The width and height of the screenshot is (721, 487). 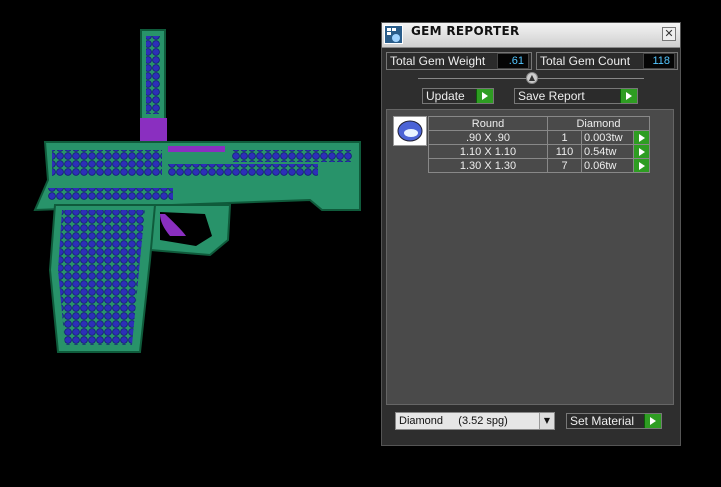 What do you see at coordinates (292, 156) in the screenshot?
I see `slide-gems-right` at bounding box center [292, 156].